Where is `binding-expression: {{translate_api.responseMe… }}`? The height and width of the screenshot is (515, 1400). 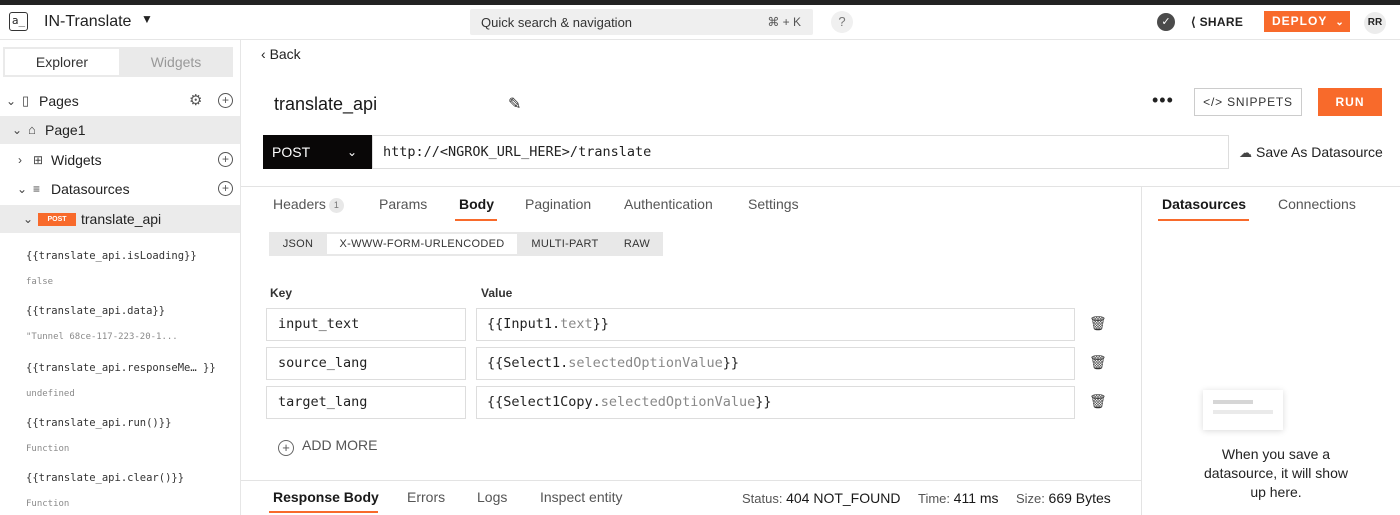
binding-expression: {{translate_api.responseMe… }} is located at coordinates (121, 368).